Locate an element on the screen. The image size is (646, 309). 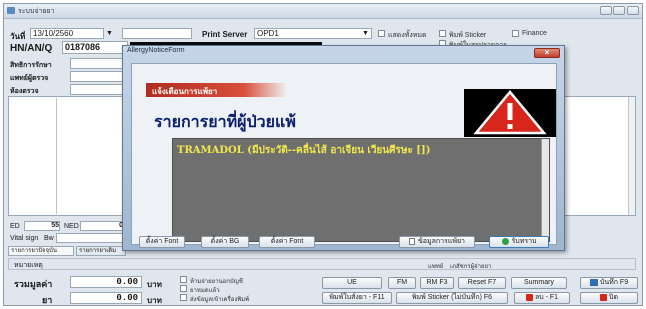
summary-checkbox-3-label: ส่งข้อมูลเข้าเครื่องพิมพ์ is located at coordinates (220, 300).